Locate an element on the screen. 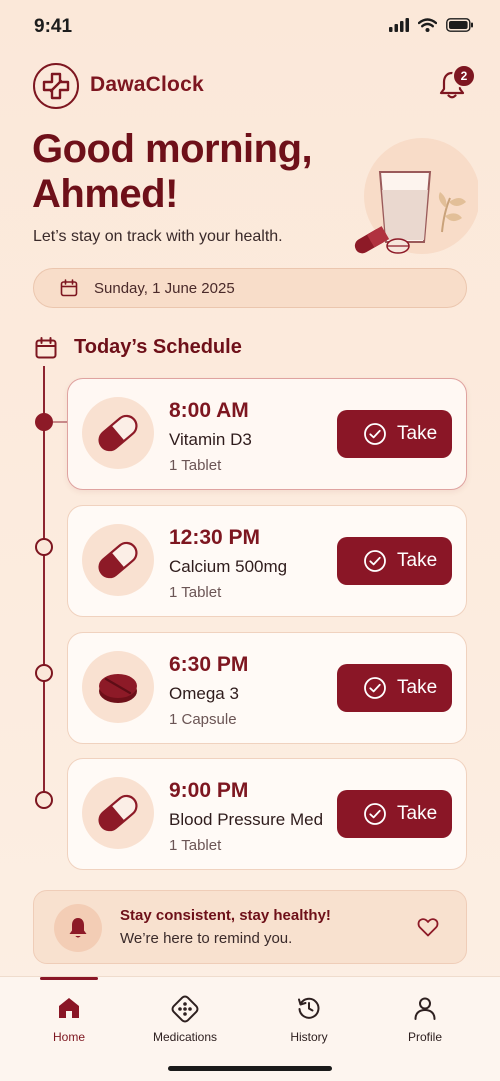  pills-icon is located at coordinates (185, 1009).